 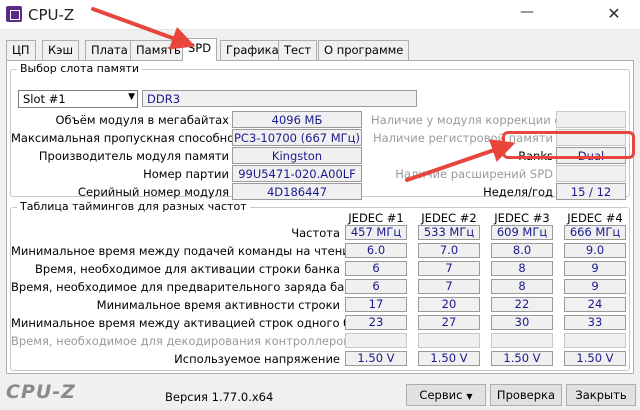 What do you see at coordinates (153, 192) in the screenshot?
I see `serial-number-label: Серийный номер модуля` at bounding box center [153, 192].